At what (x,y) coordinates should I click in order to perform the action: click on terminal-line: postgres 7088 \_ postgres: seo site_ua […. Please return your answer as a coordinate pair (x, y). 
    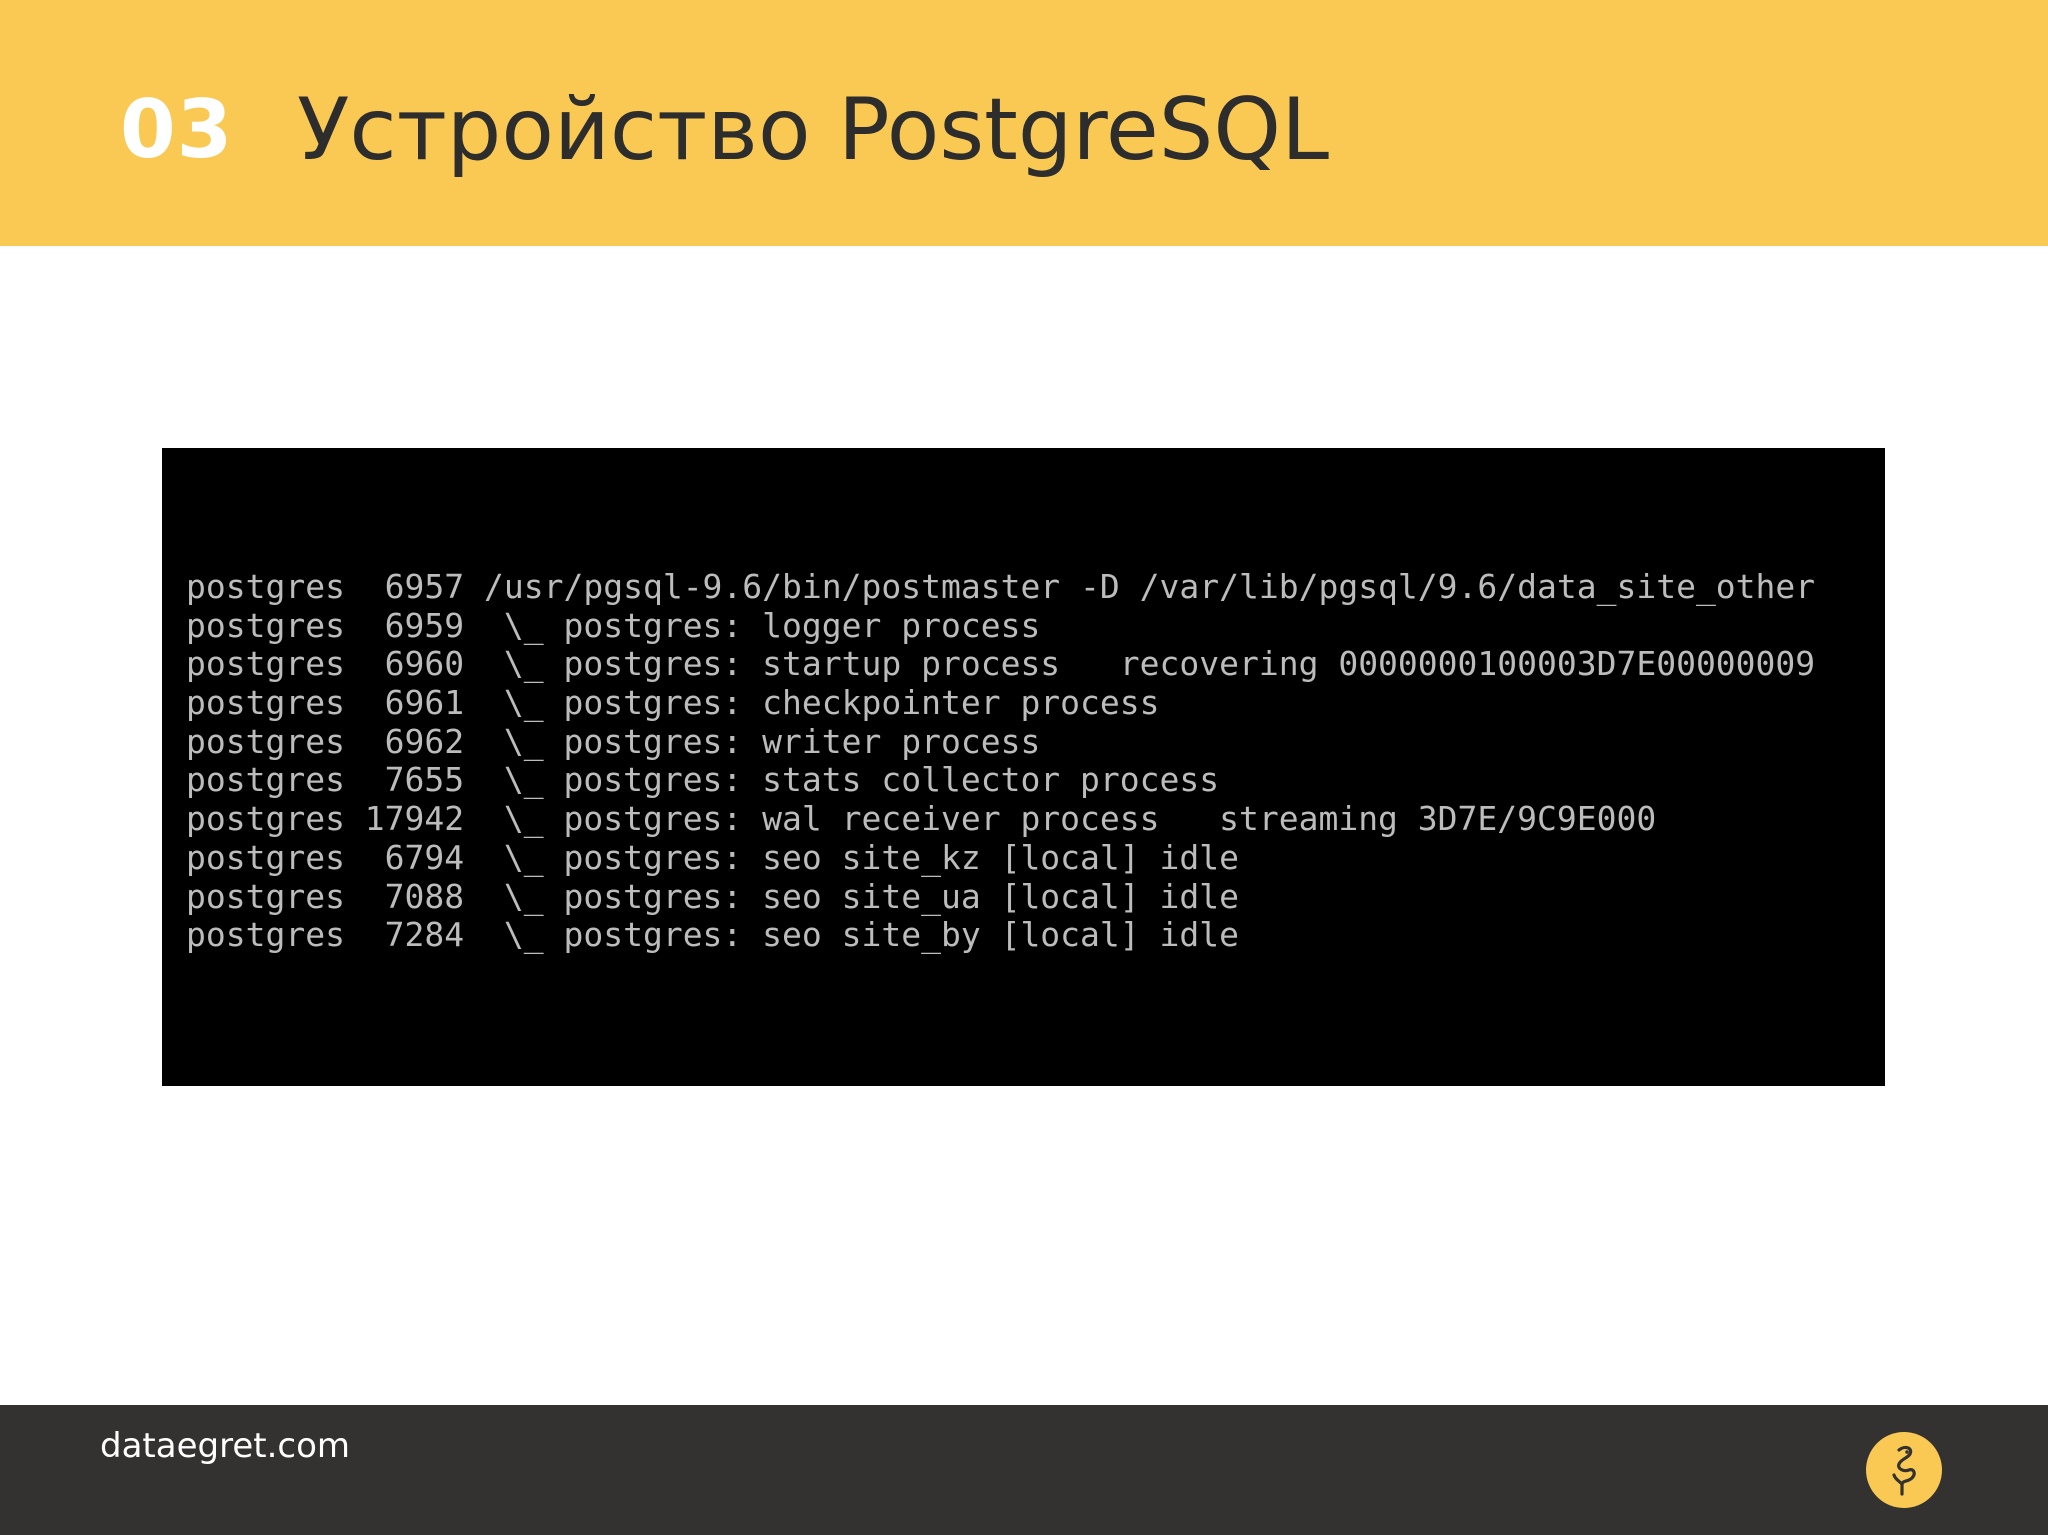
    Looking at the image, I should click on (712, 896).